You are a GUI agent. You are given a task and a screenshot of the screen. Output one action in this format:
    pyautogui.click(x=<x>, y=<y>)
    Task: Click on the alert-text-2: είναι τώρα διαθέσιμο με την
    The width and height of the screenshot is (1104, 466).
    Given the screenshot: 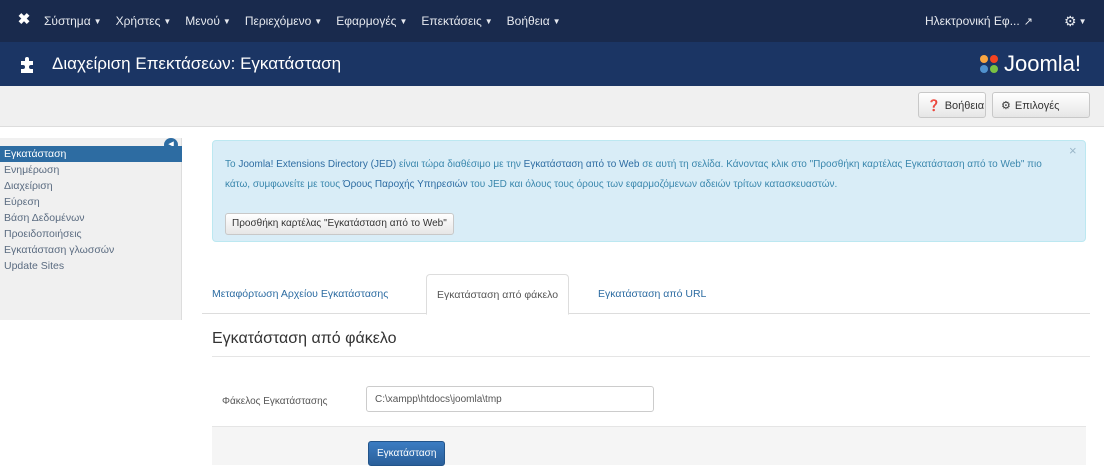 What is the action you would take?
    pyautogui.click(x=460, y=164)
    